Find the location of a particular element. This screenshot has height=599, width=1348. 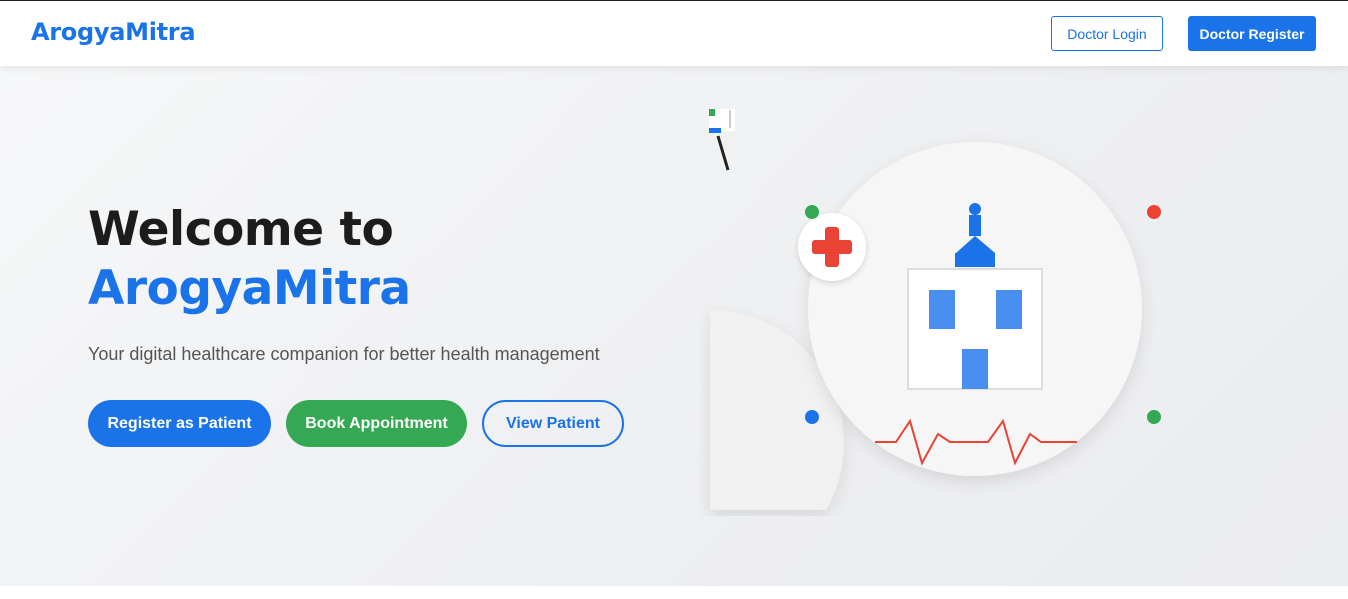

page-bottom-strip is located at coordinates (674, 592).